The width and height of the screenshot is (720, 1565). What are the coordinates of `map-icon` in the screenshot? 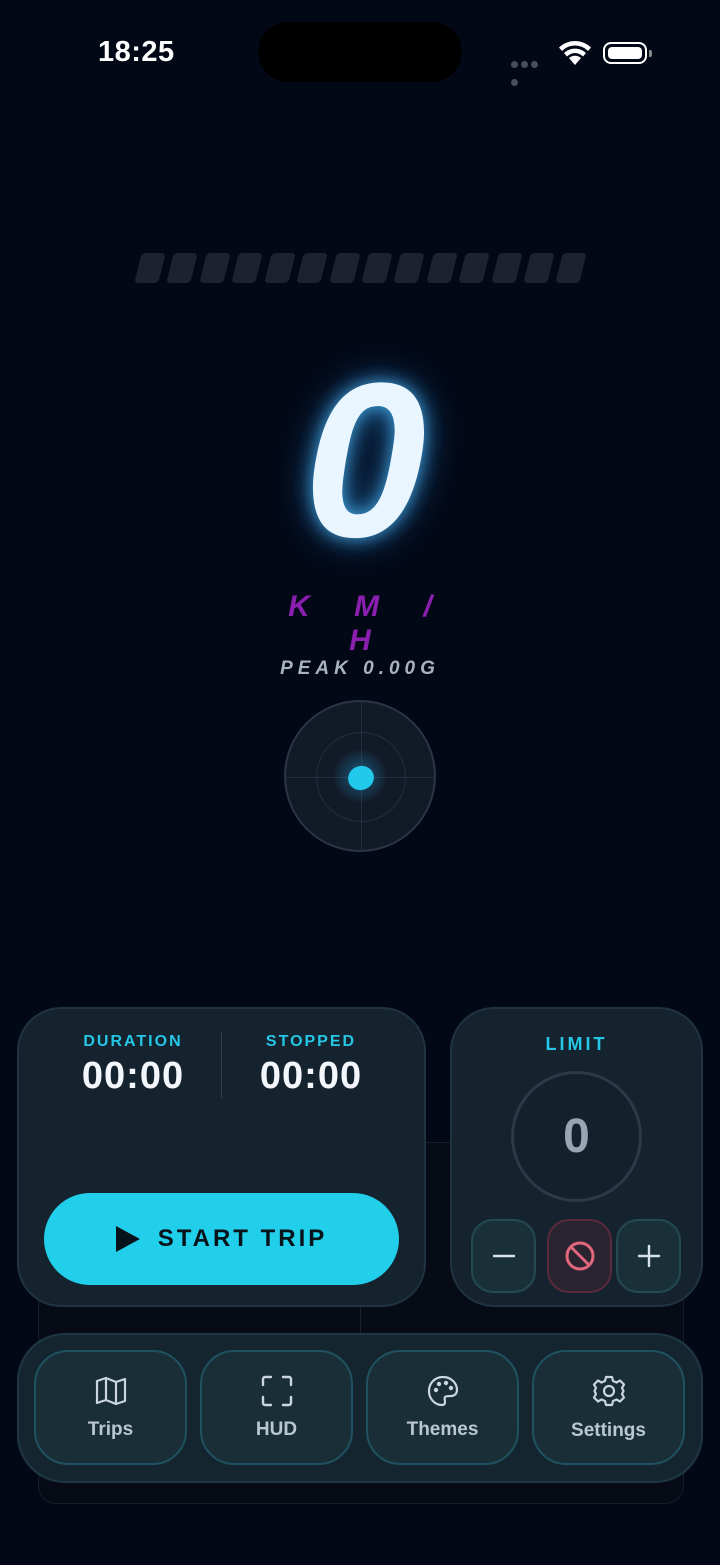 It's located at (110, 1390).